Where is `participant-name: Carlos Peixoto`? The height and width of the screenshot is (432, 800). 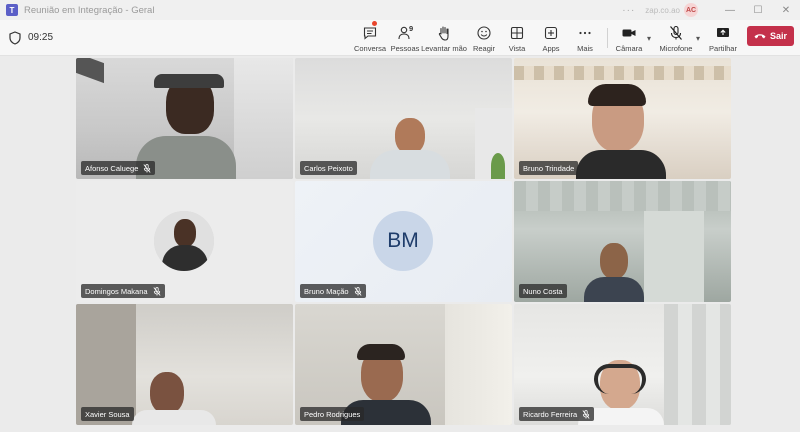 participant-name: Carlos Peixoto is located at coordinates (328, 168).